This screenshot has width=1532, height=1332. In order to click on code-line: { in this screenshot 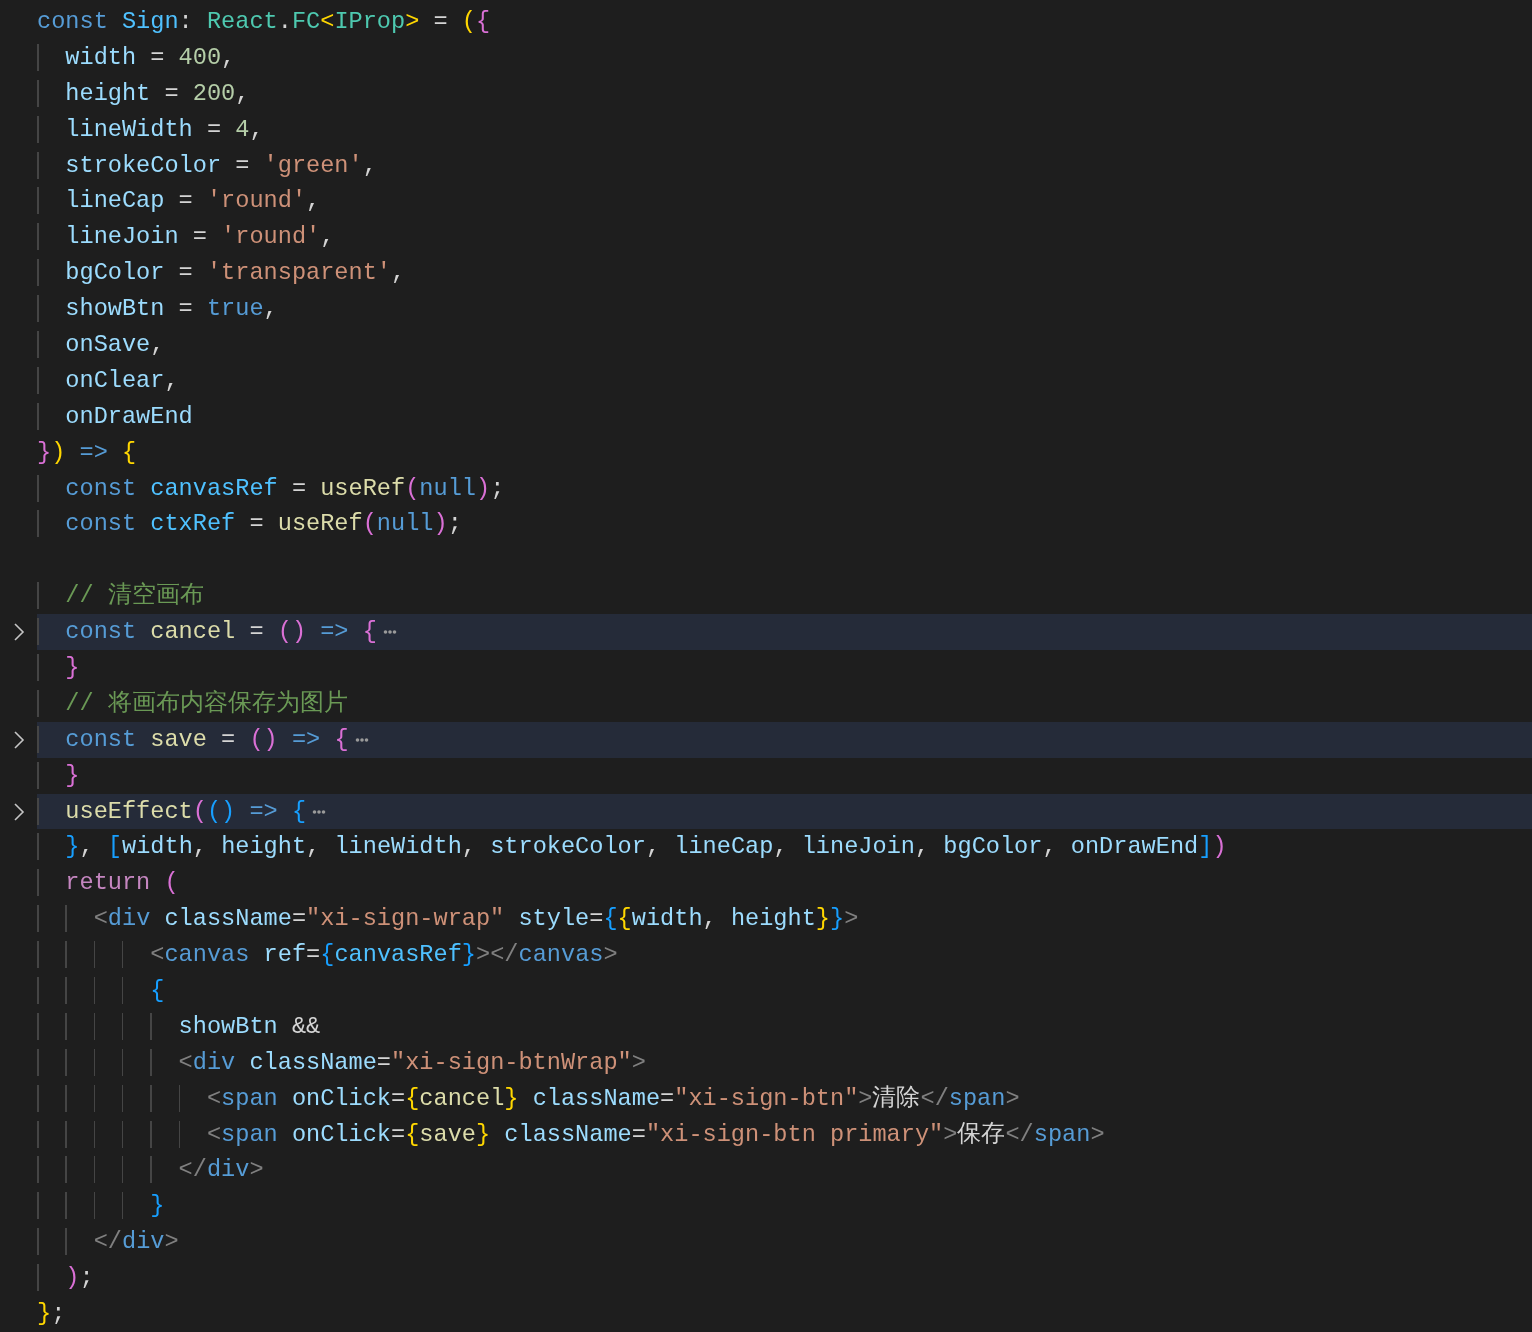, I will do `click(101, 991)`.